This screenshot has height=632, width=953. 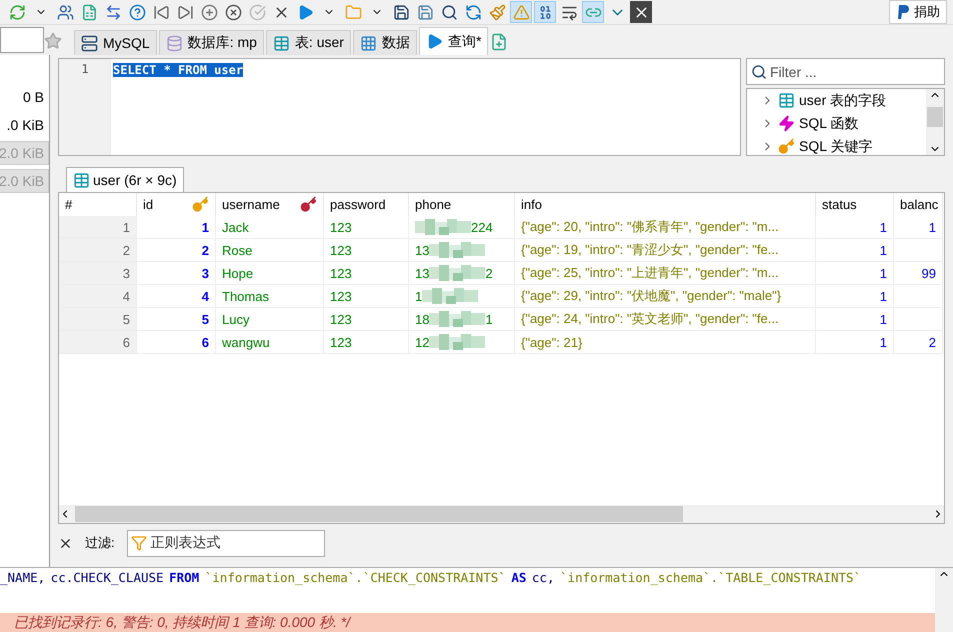 I want to click on tab: 表: user, so click(x=308, y=42).